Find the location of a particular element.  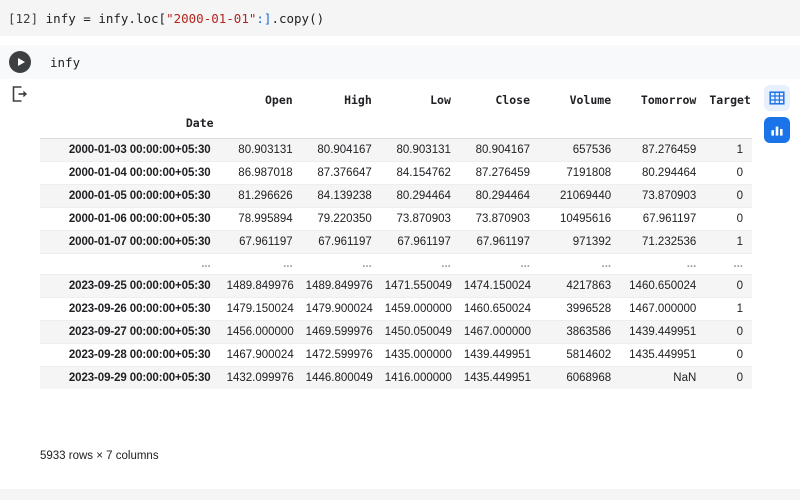

row-index-cell: 2000-01-06 00:00:00+05:30 is located at coordinates (139, 219).